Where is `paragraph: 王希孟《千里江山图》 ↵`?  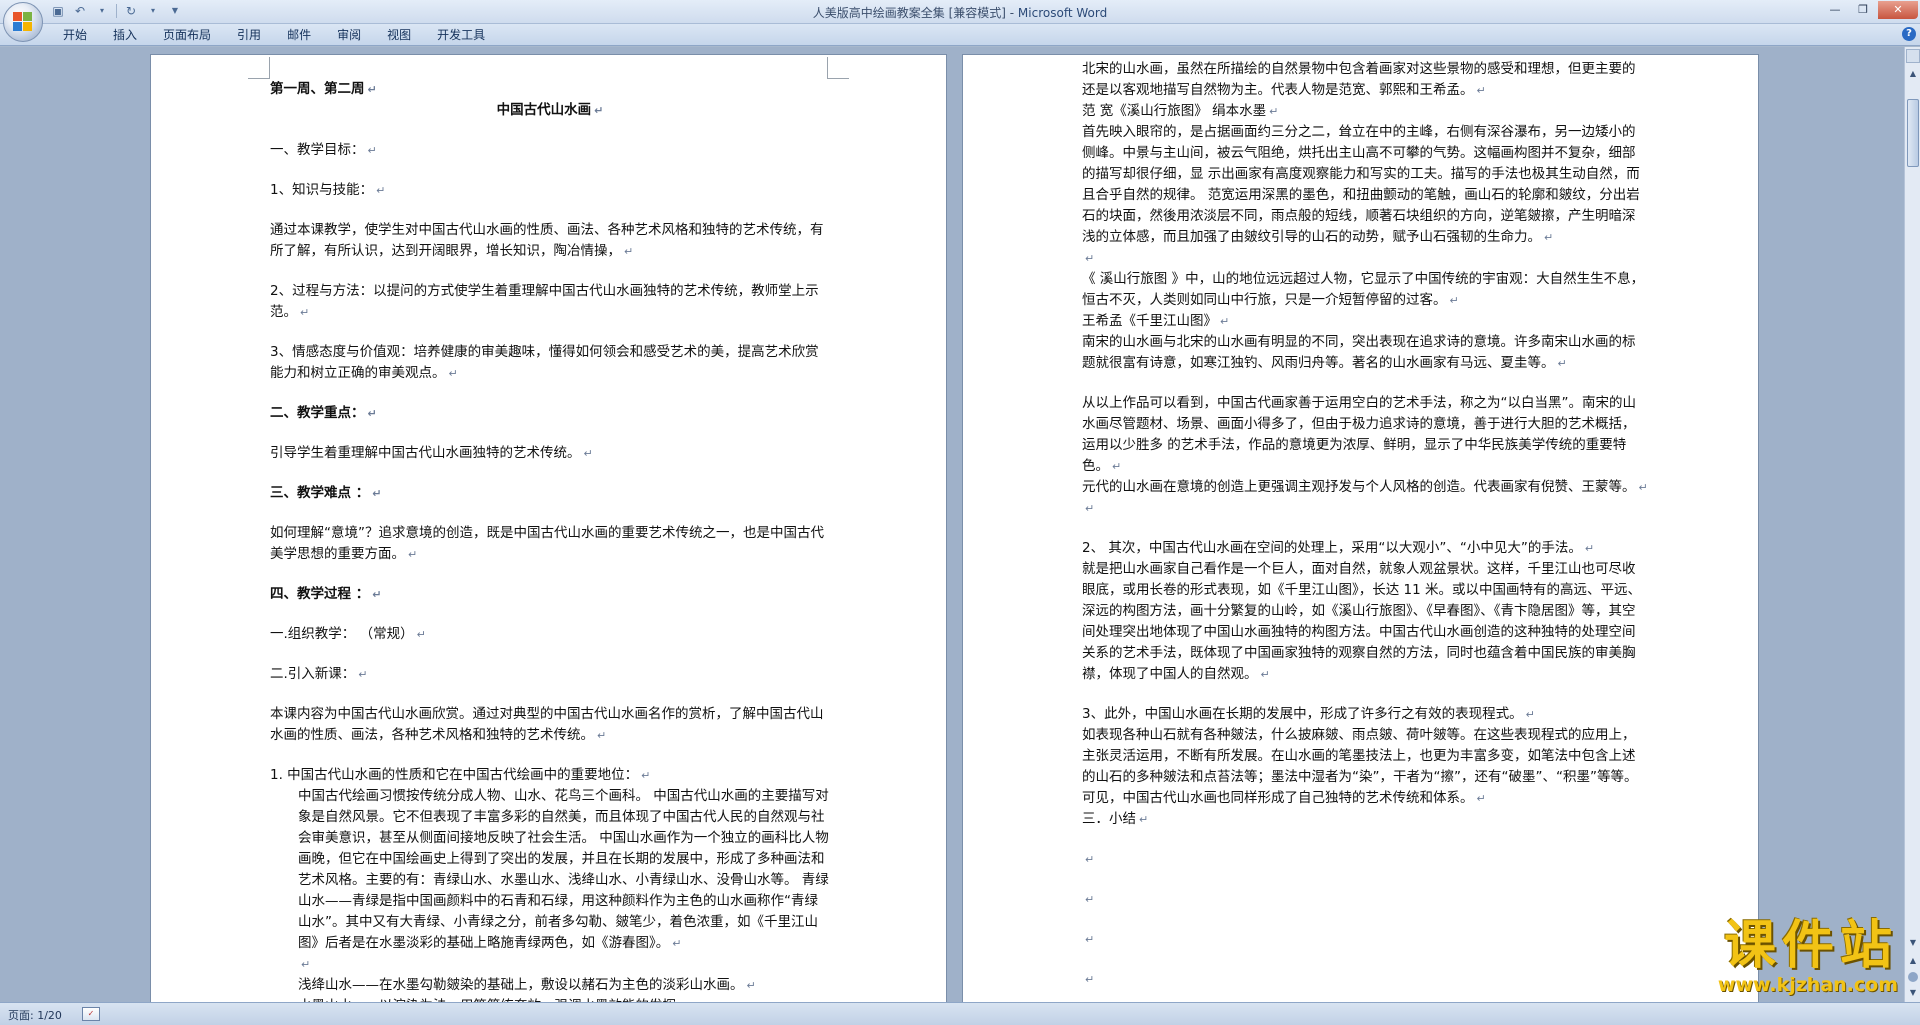
paragraph: 王希孟《千里江山图》 ↵ is located at coordinates (1365, 321).